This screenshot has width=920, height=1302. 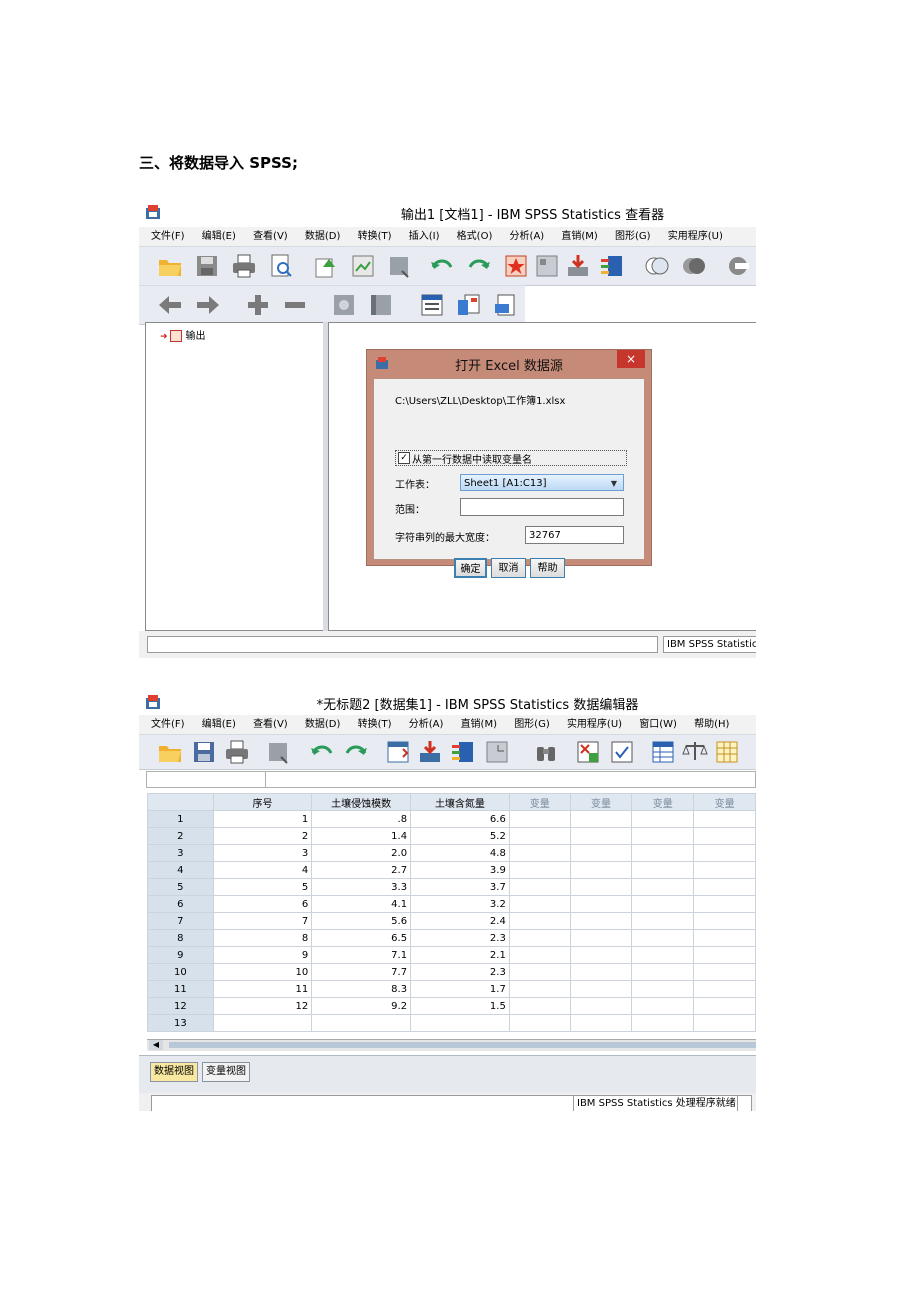 I want to click on use-sets-grid-icon, so click(x=727, y=752).